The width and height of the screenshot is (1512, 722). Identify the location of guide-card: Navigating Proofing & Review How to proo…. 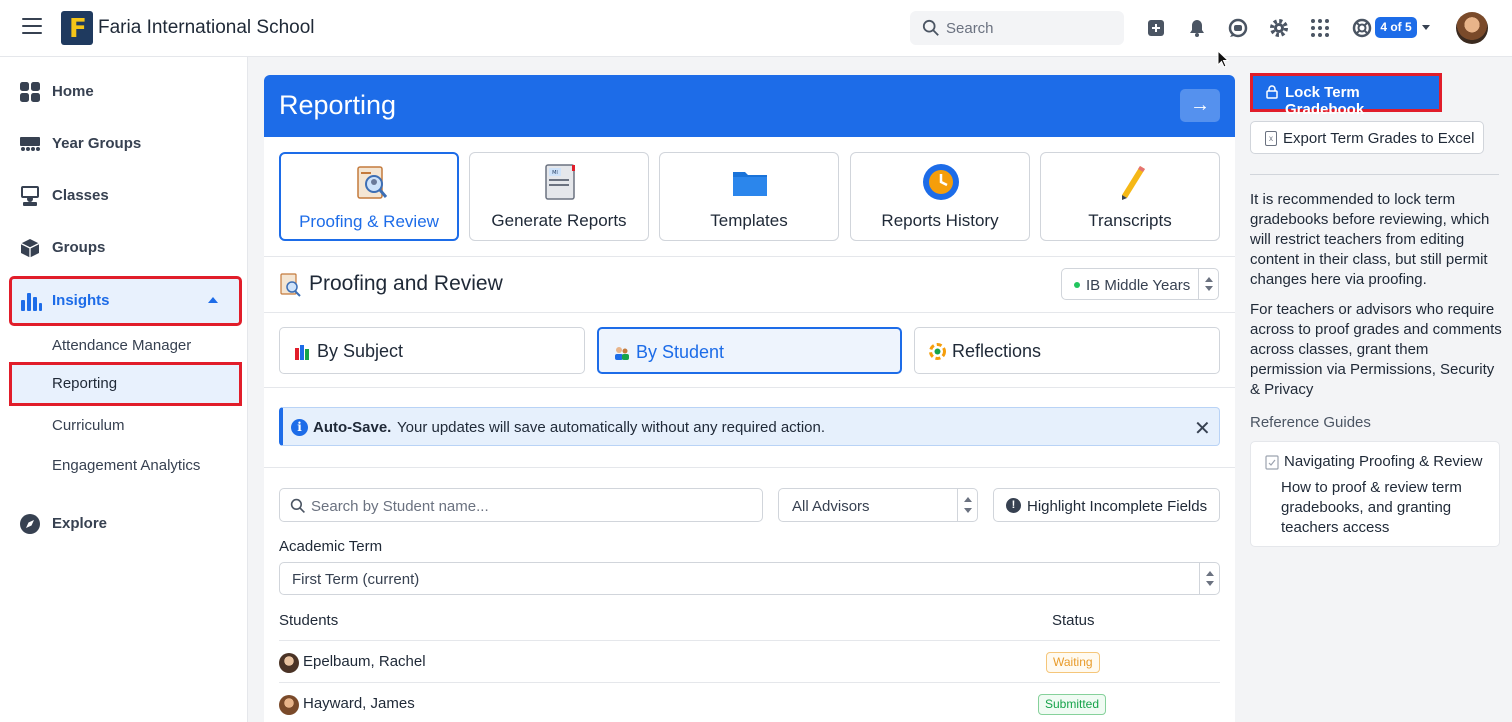
(1375, 494).